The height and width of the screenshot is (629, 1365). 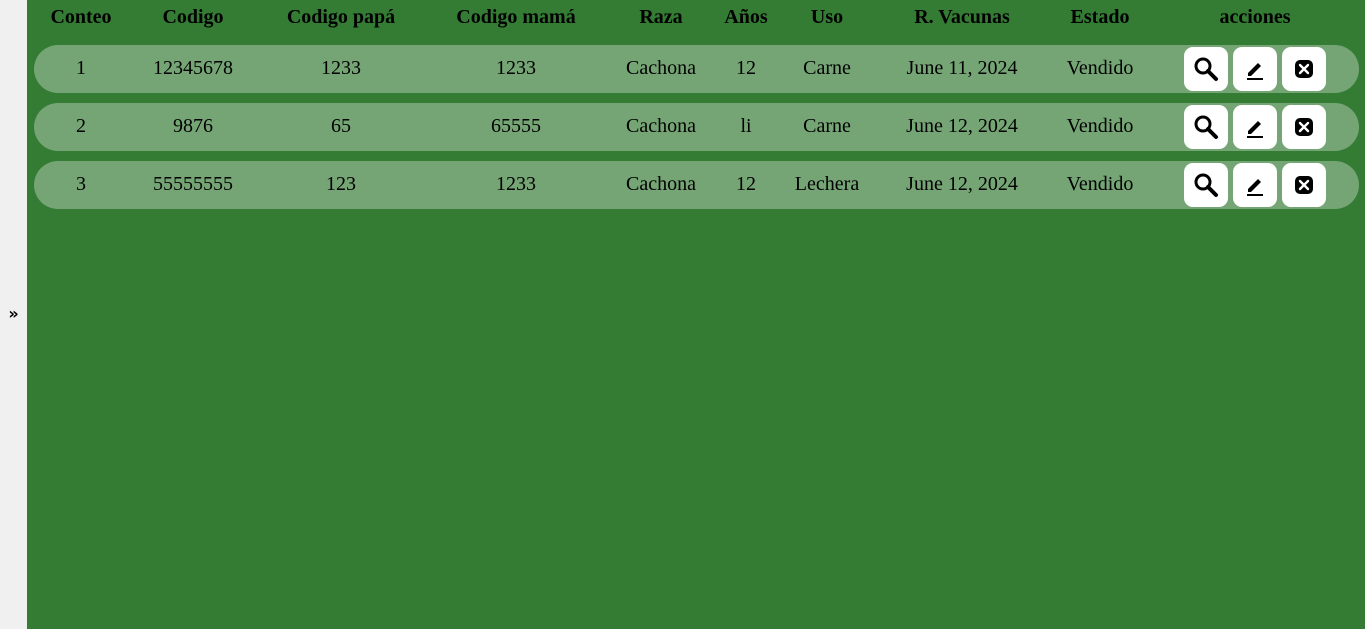 I want to click on header-raza: Raza, so click(x=661, y=17).